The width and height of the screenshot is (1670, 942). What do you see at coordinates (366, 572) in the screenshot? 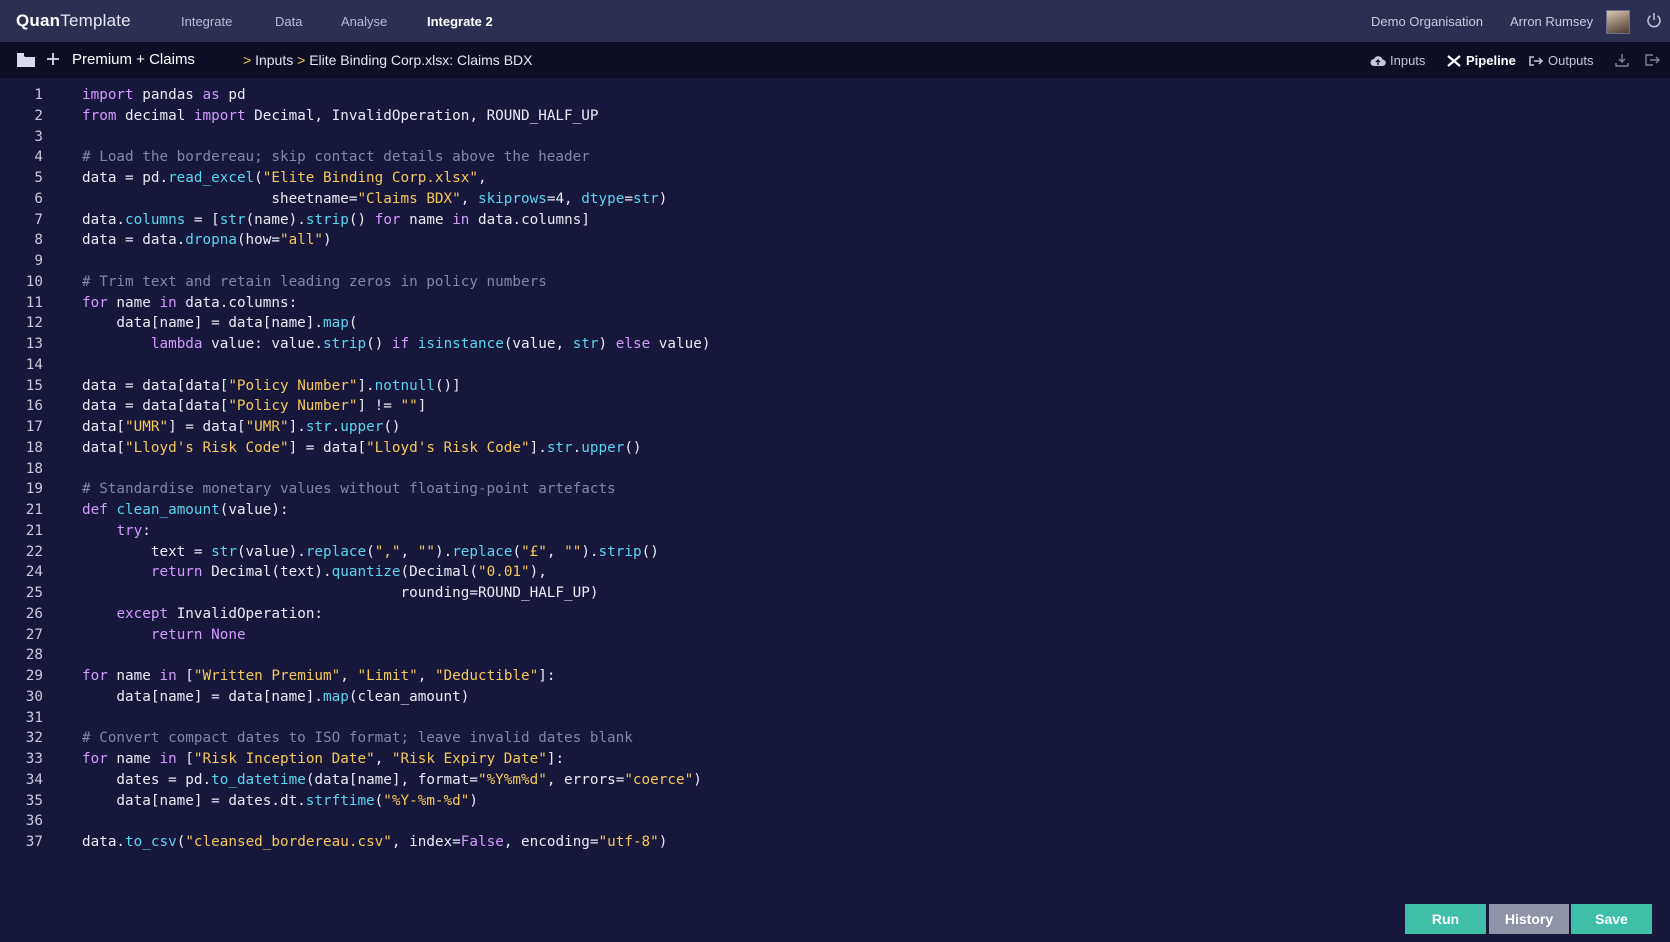
I see `code-token: quantize` at bounding box center [366, 572].